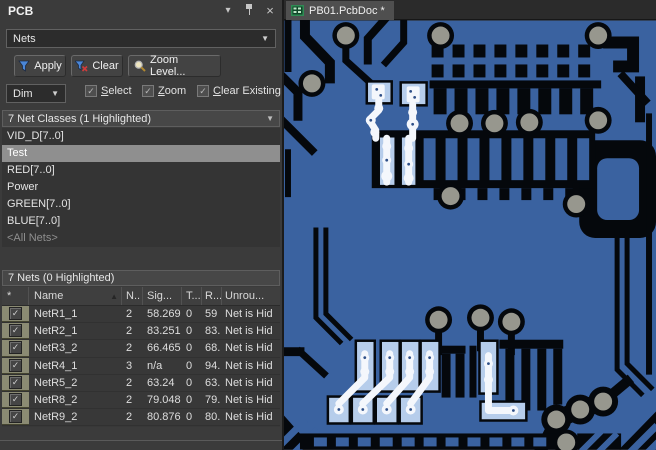 Image resolution: width=656 pixels, height=450 pixels. I want to click on panel-footer-divider, so click(141, 440).